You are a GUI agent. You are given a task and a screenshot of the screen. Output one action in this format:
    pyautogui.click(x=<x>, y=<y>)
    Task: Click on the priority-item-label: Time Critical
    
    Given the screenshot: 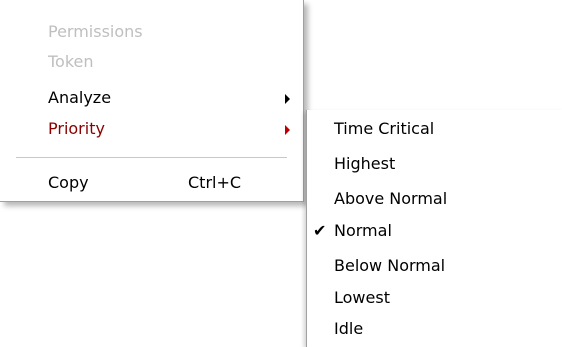 What is the action you would take?
    pyautogui.click(x=384, y=128)
    